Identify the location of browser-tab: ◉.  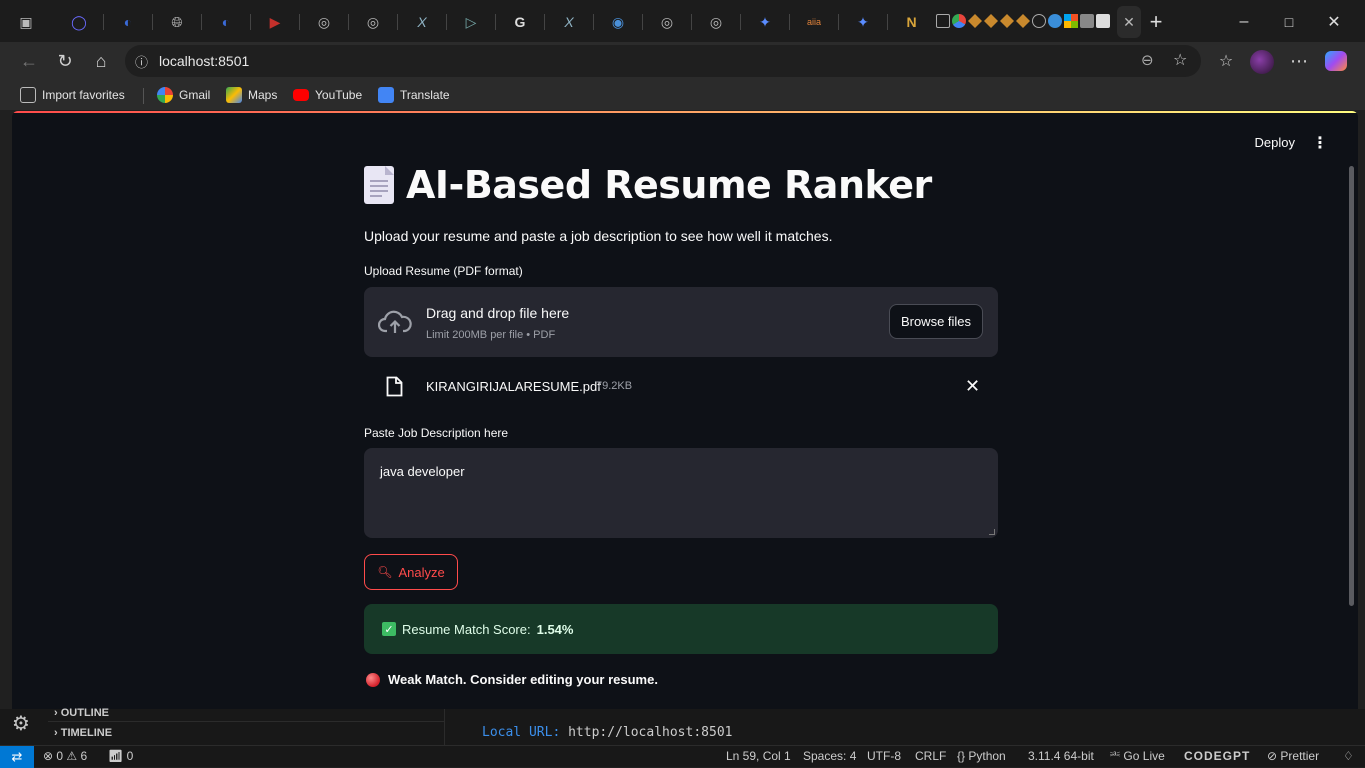
(618, 22).